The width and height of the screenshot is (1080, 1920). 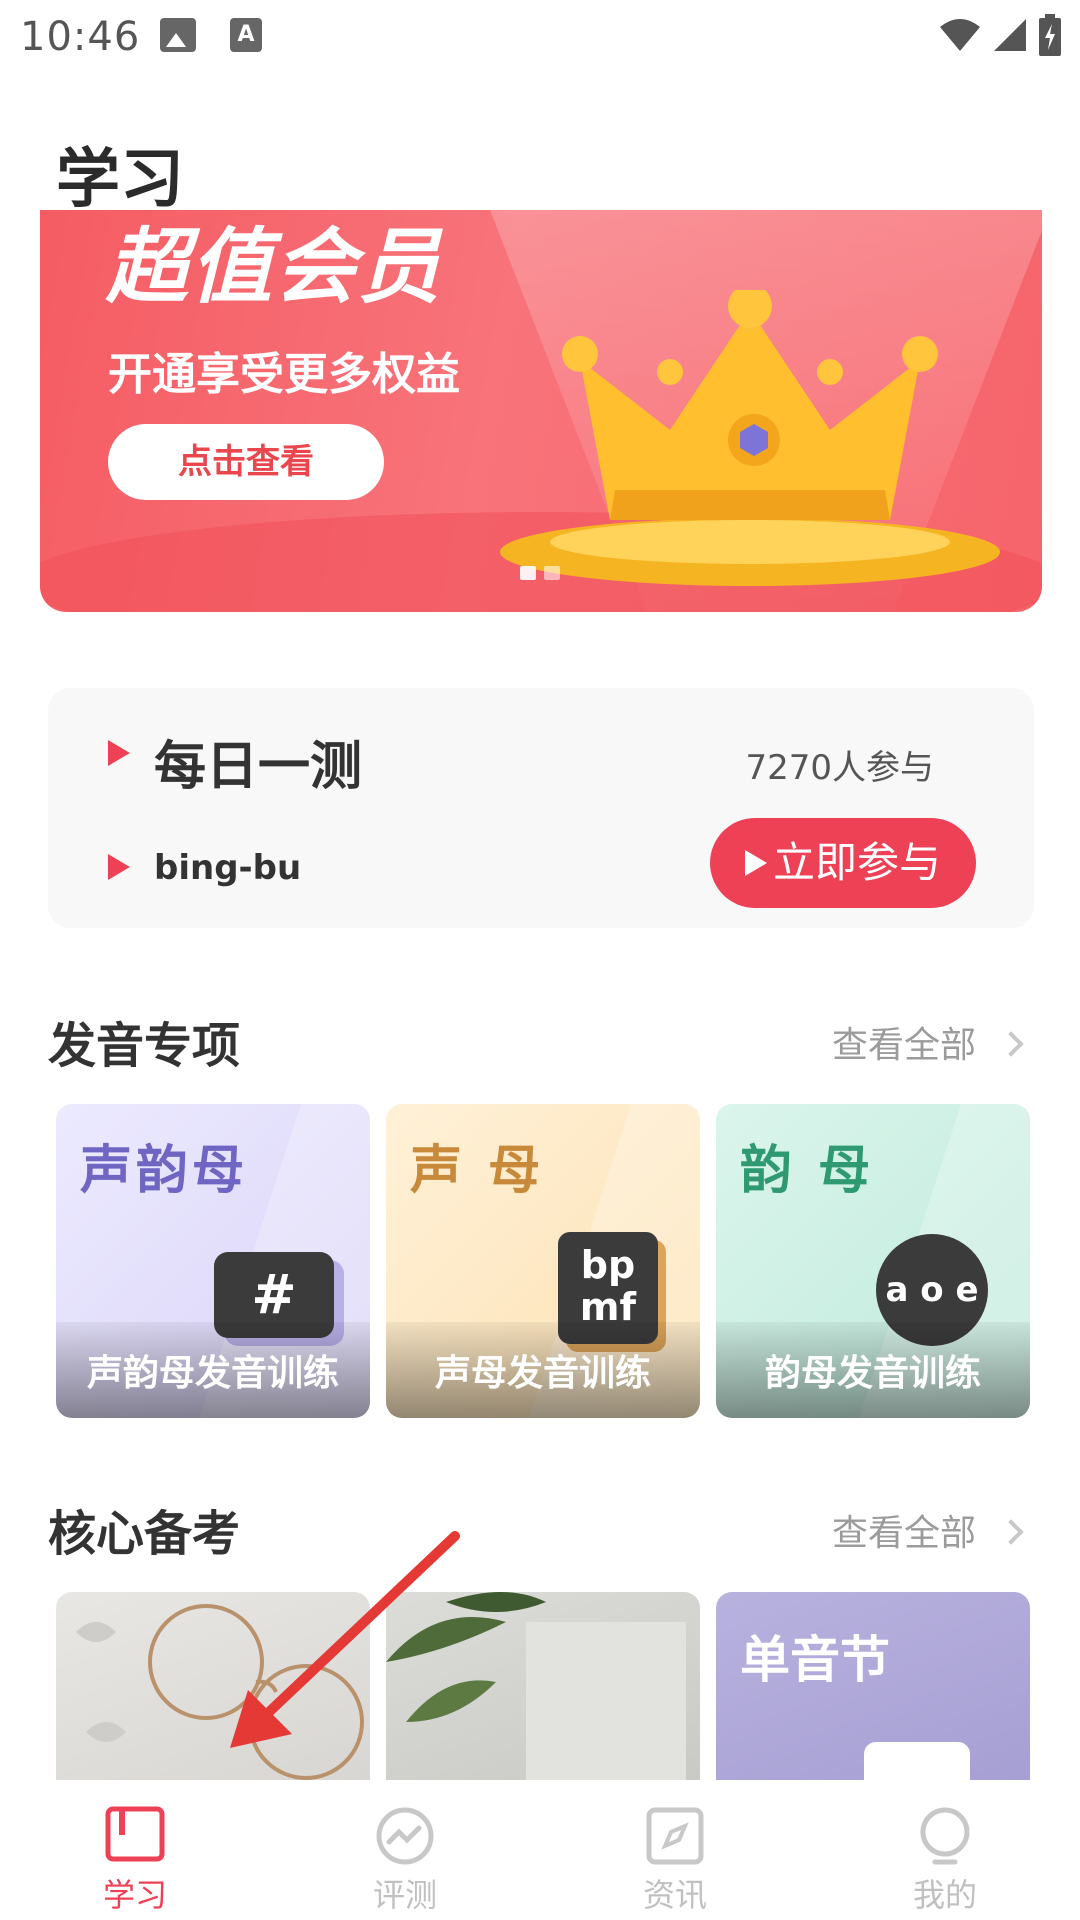 What do you see at coordinates (542, 1373) in the screenshot?
I see `card-label: 声母发音训练` at bounding box center [542, 1373].